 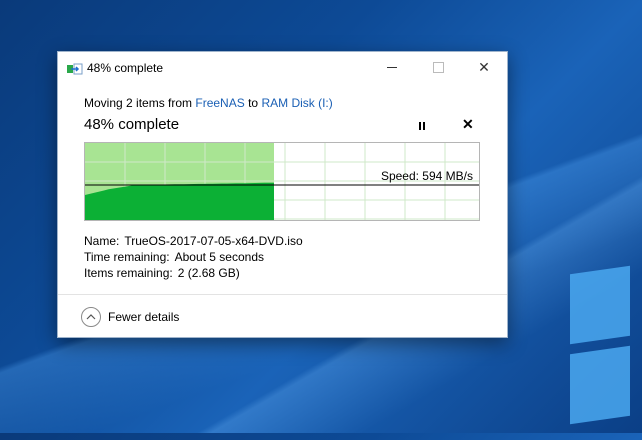 I want to click on windows-logo-wallpaper, so click(x=581, y=340).